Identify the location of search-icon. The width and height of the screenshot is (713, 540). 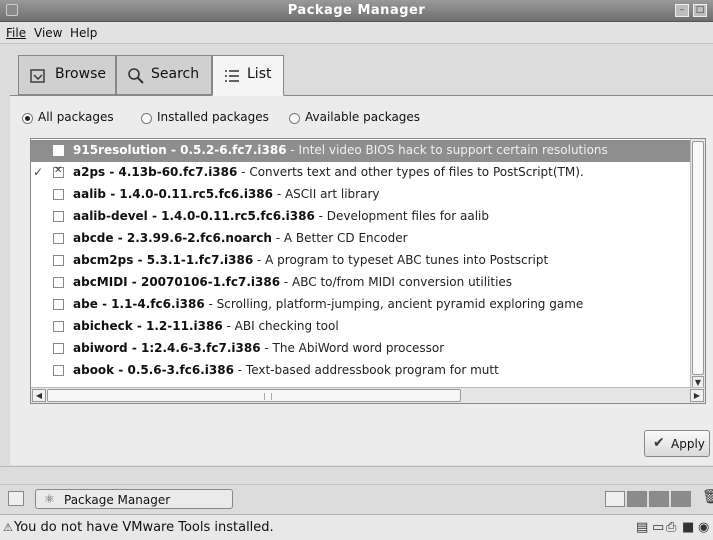
(136, 76).